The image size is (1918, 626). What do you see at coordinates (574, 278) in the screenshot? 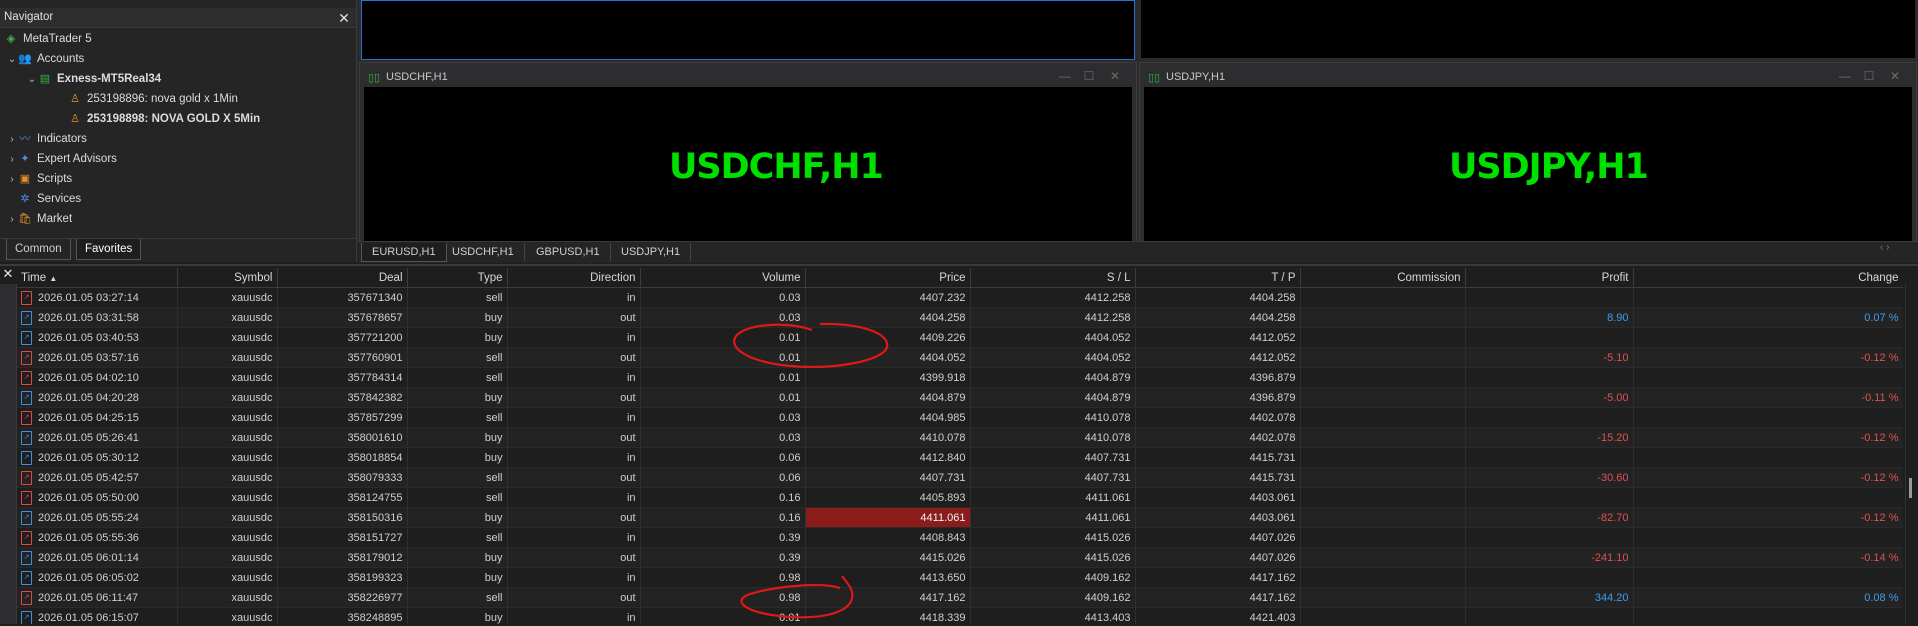
I see `column-header-direction: Direction` at bounding box center [574, 278].